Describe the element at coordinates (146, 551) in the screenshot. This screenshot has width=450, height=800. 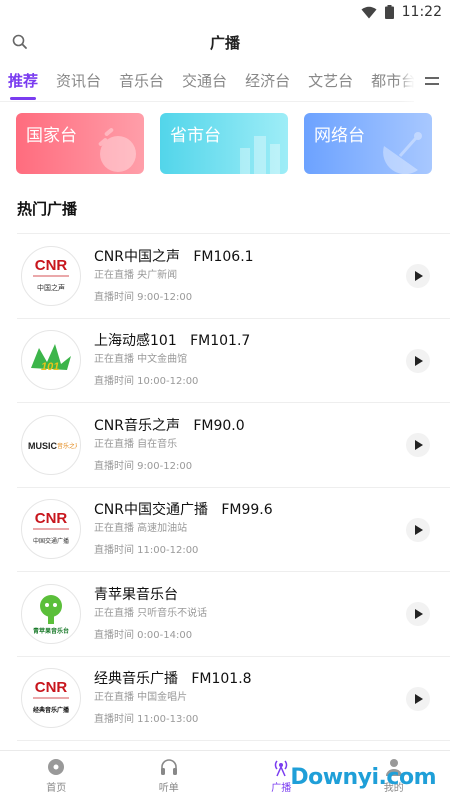
I see `station-time: 直播时间 11:00-12:00` at that location.